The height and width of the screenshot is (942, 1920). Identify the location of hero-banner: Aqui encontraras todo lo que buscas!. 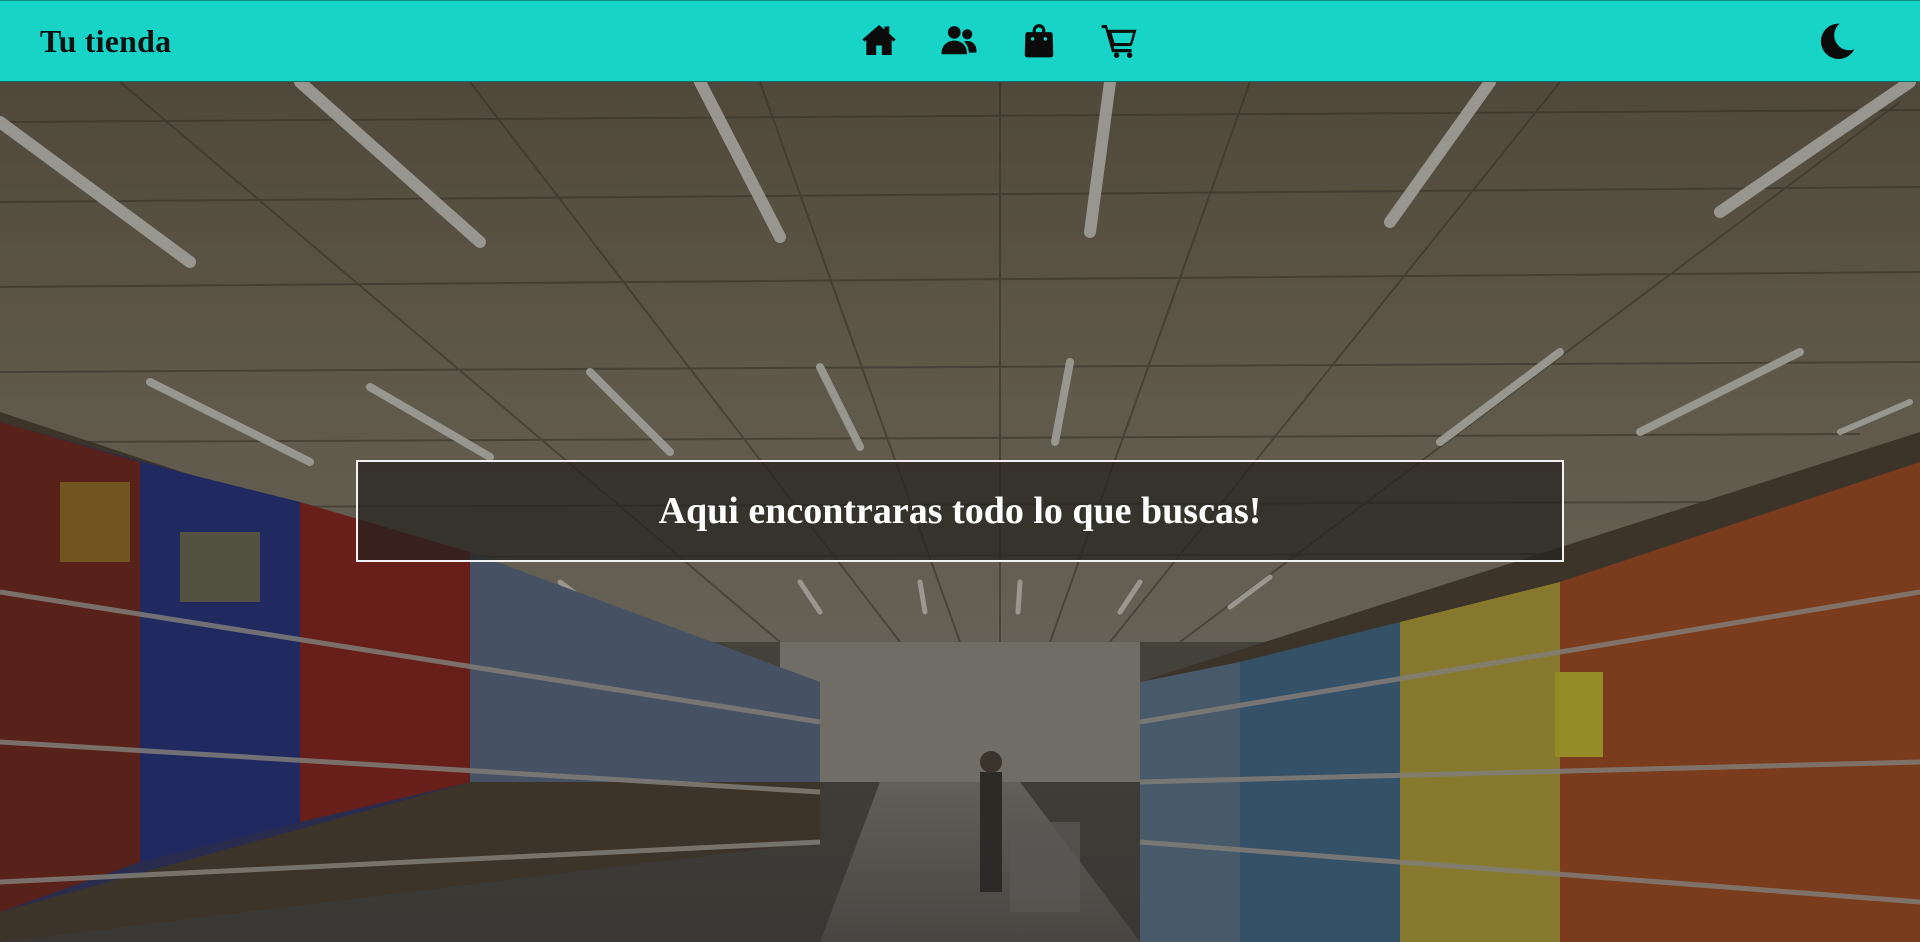
(960, 511).